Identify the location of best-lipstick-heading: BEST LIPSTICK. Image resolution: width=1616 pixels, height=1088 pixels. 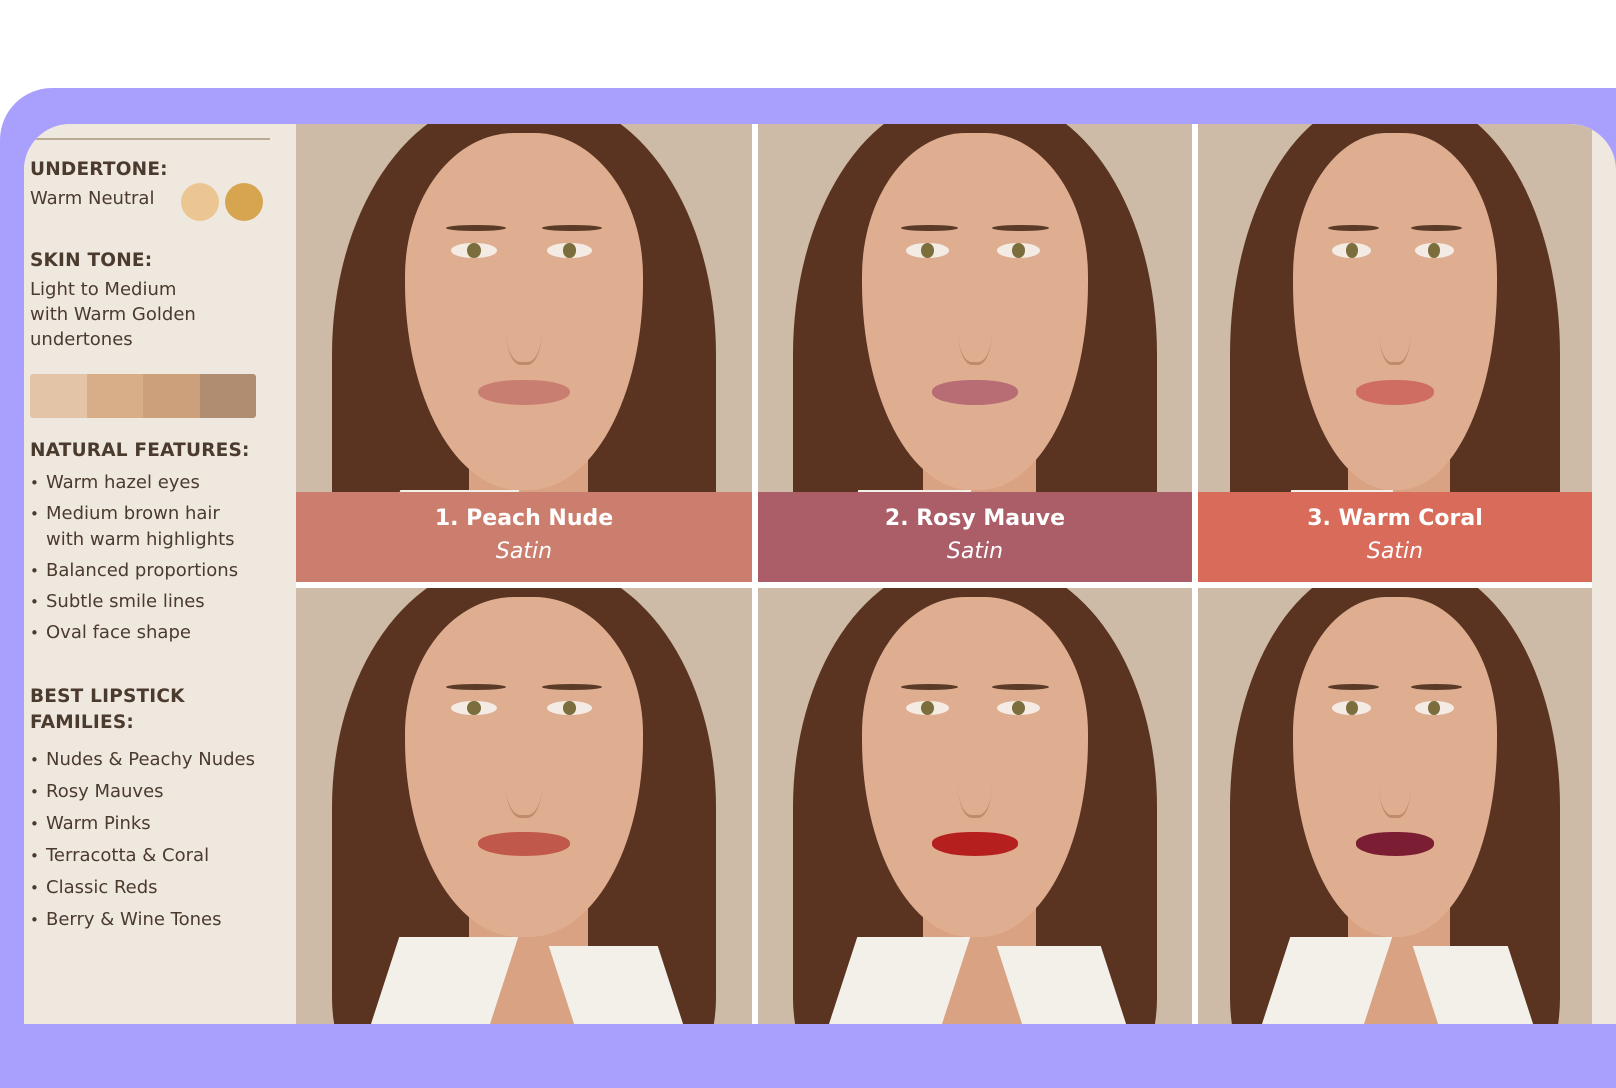
(107, 696).